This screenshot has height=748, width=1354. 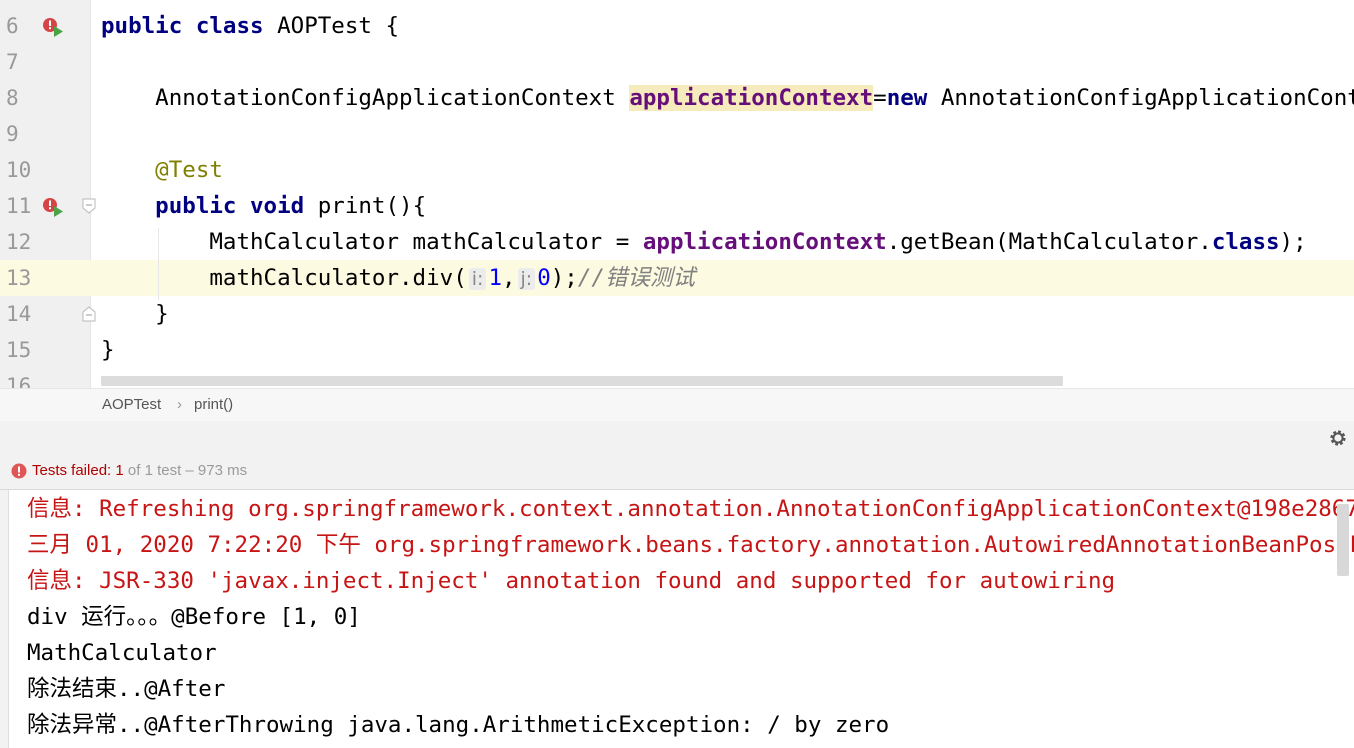 What do you see at coordinates (78, 470) in the screenshot?
I see `tests-failed-label: Tests failed: 1` at bounding box center [78, 470].